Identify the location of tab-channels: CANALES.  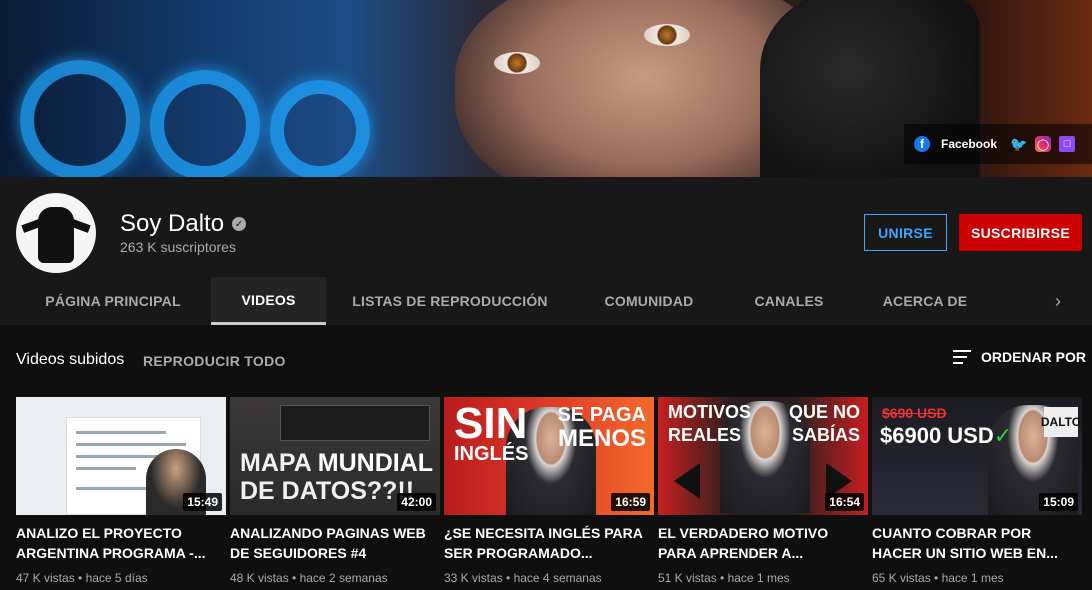
(789, 301).